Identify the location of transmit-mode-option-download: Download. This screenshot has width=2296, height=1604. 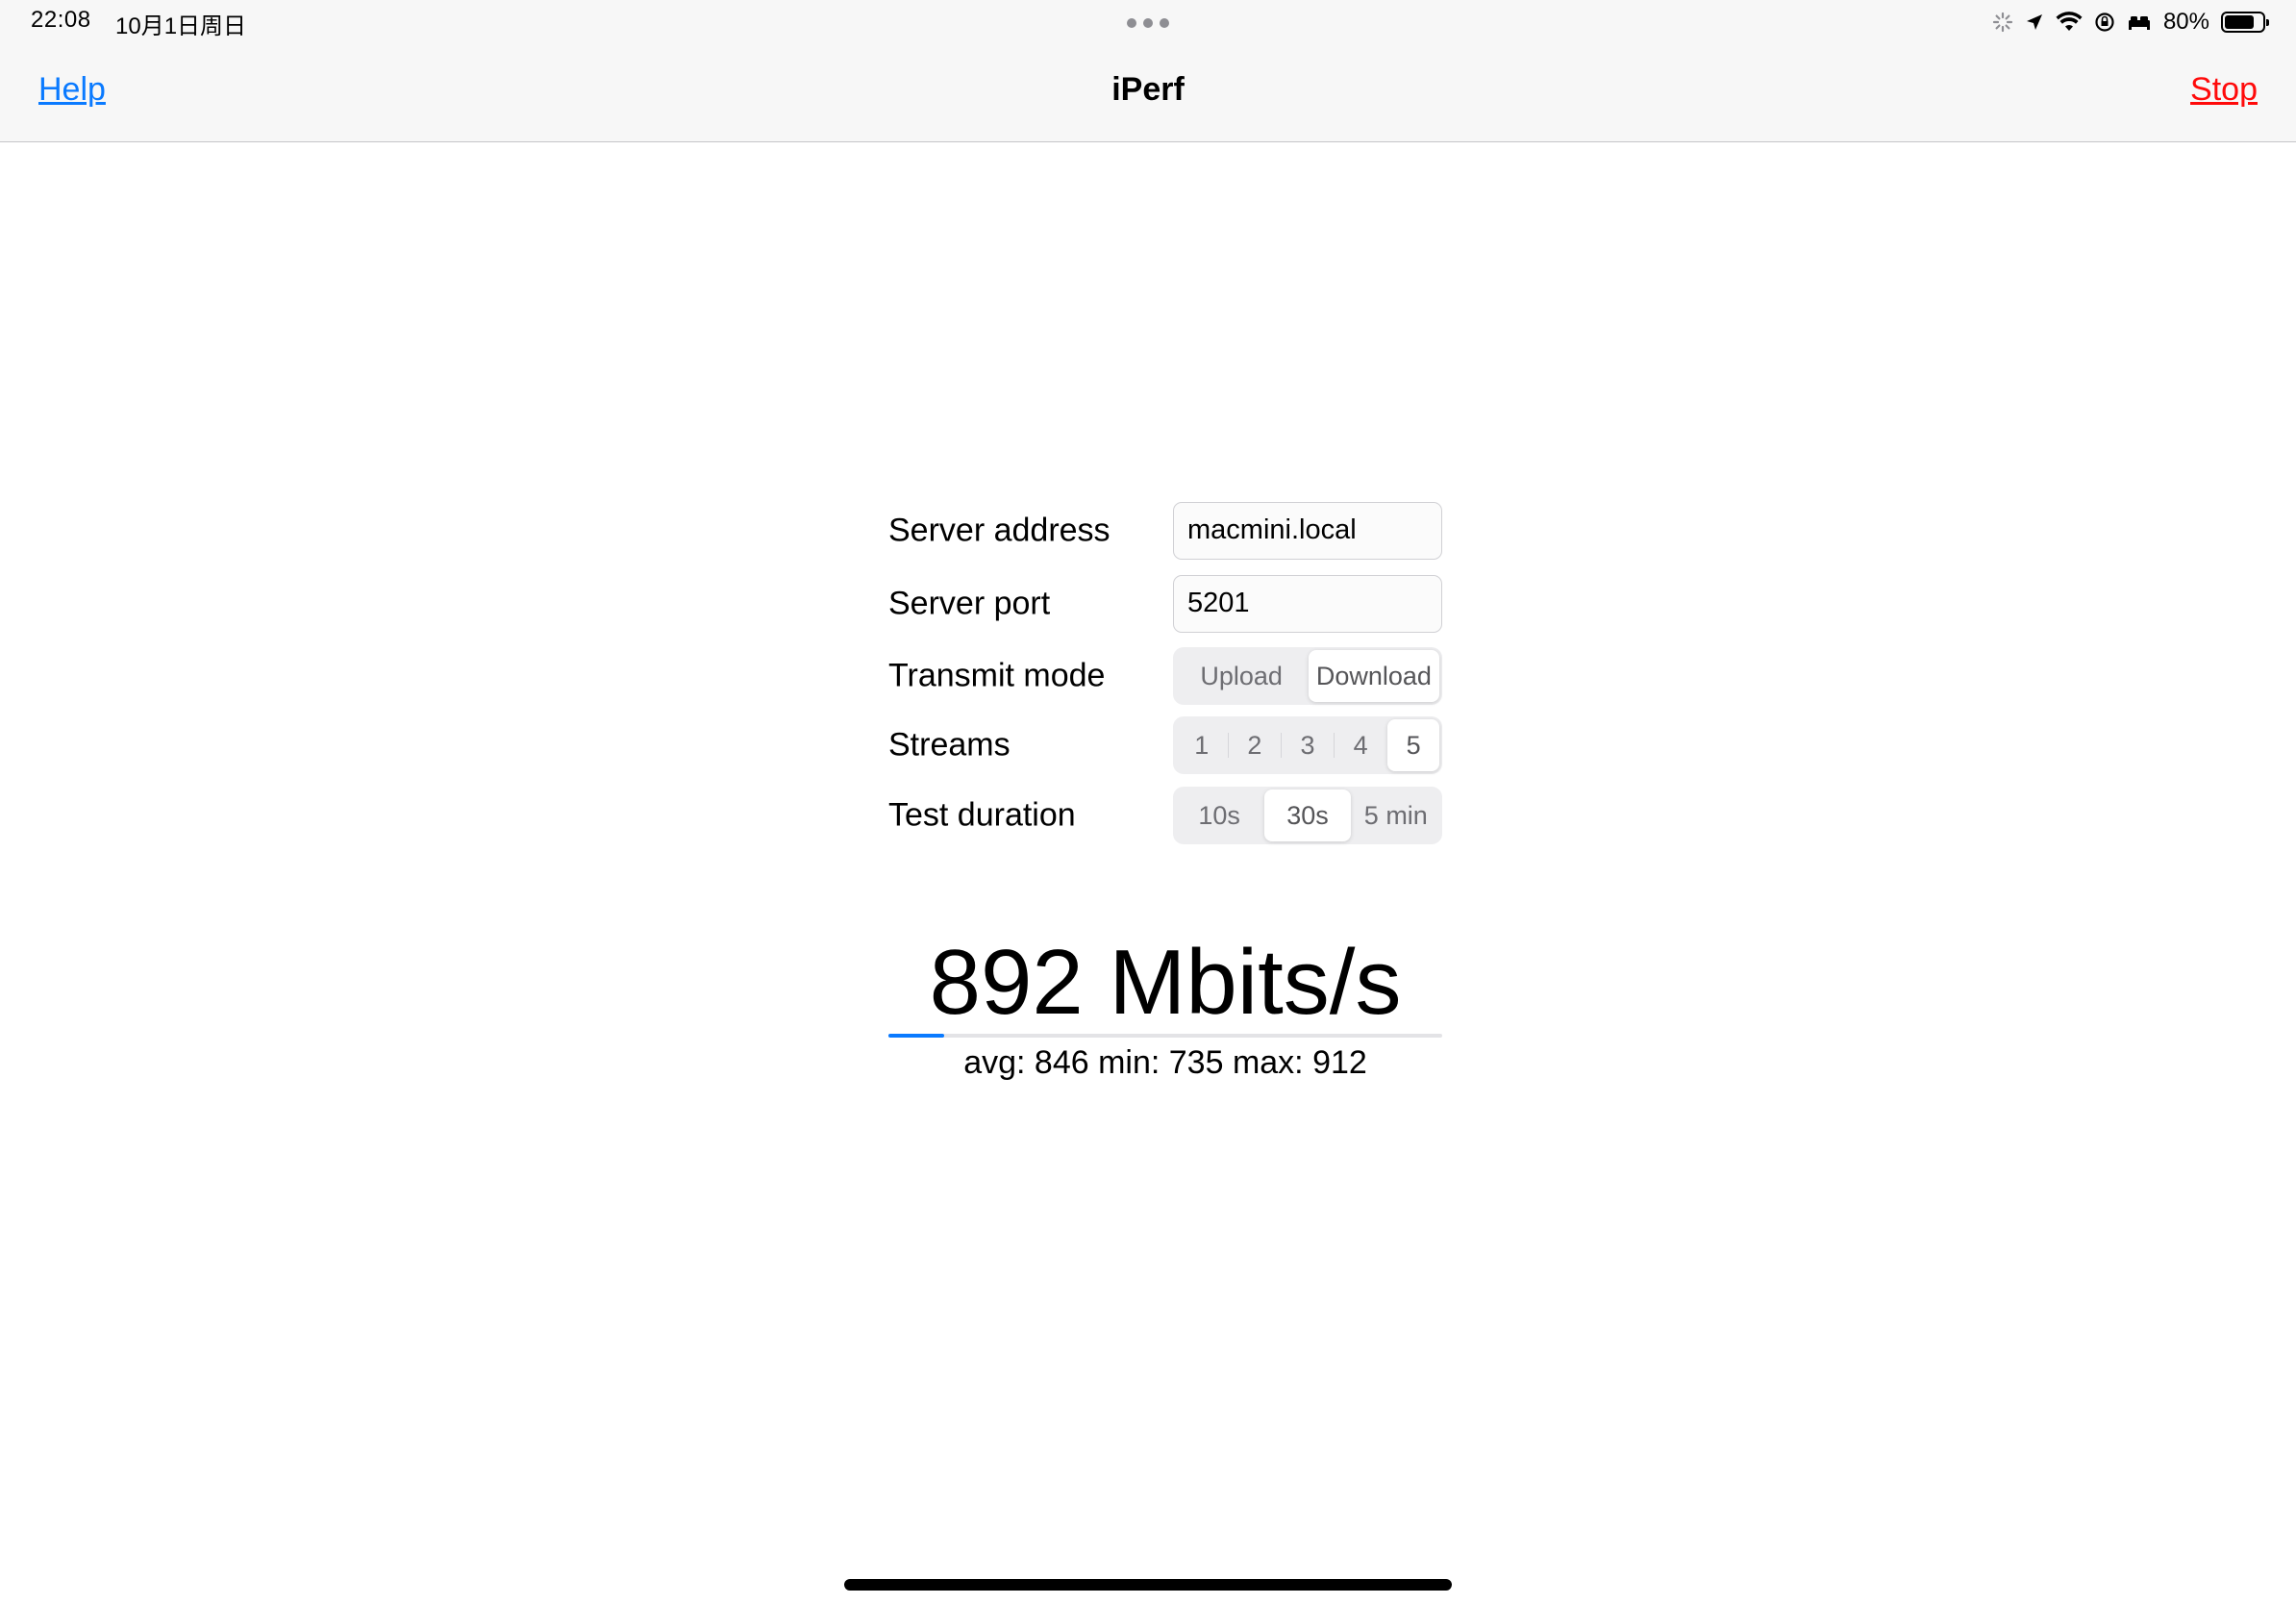
(1373, 676).